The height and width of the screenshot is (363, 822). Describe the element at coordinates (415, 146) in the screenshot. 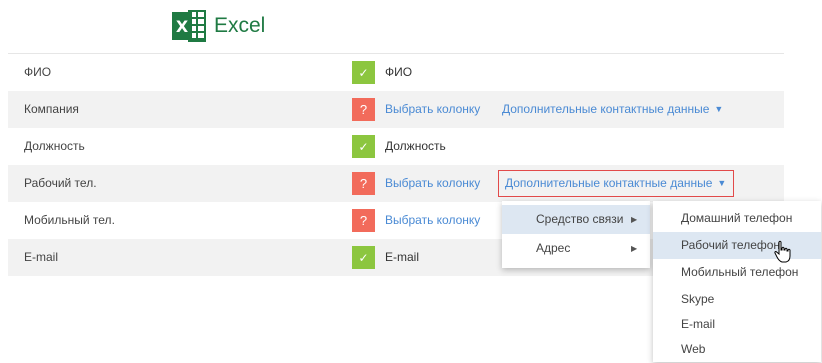

I see `mapped-column: Должность` at that location.